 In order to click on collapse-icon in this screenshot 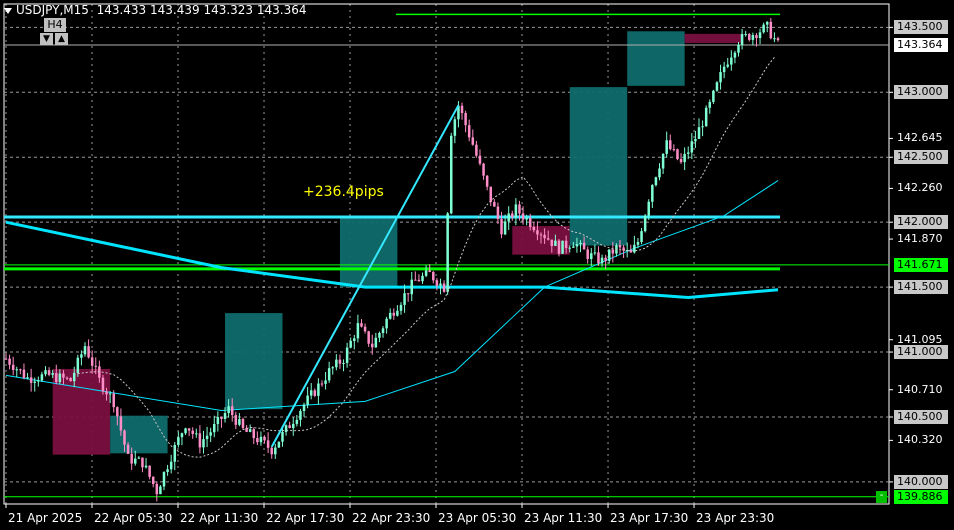, I will do `click(8, 10)`.